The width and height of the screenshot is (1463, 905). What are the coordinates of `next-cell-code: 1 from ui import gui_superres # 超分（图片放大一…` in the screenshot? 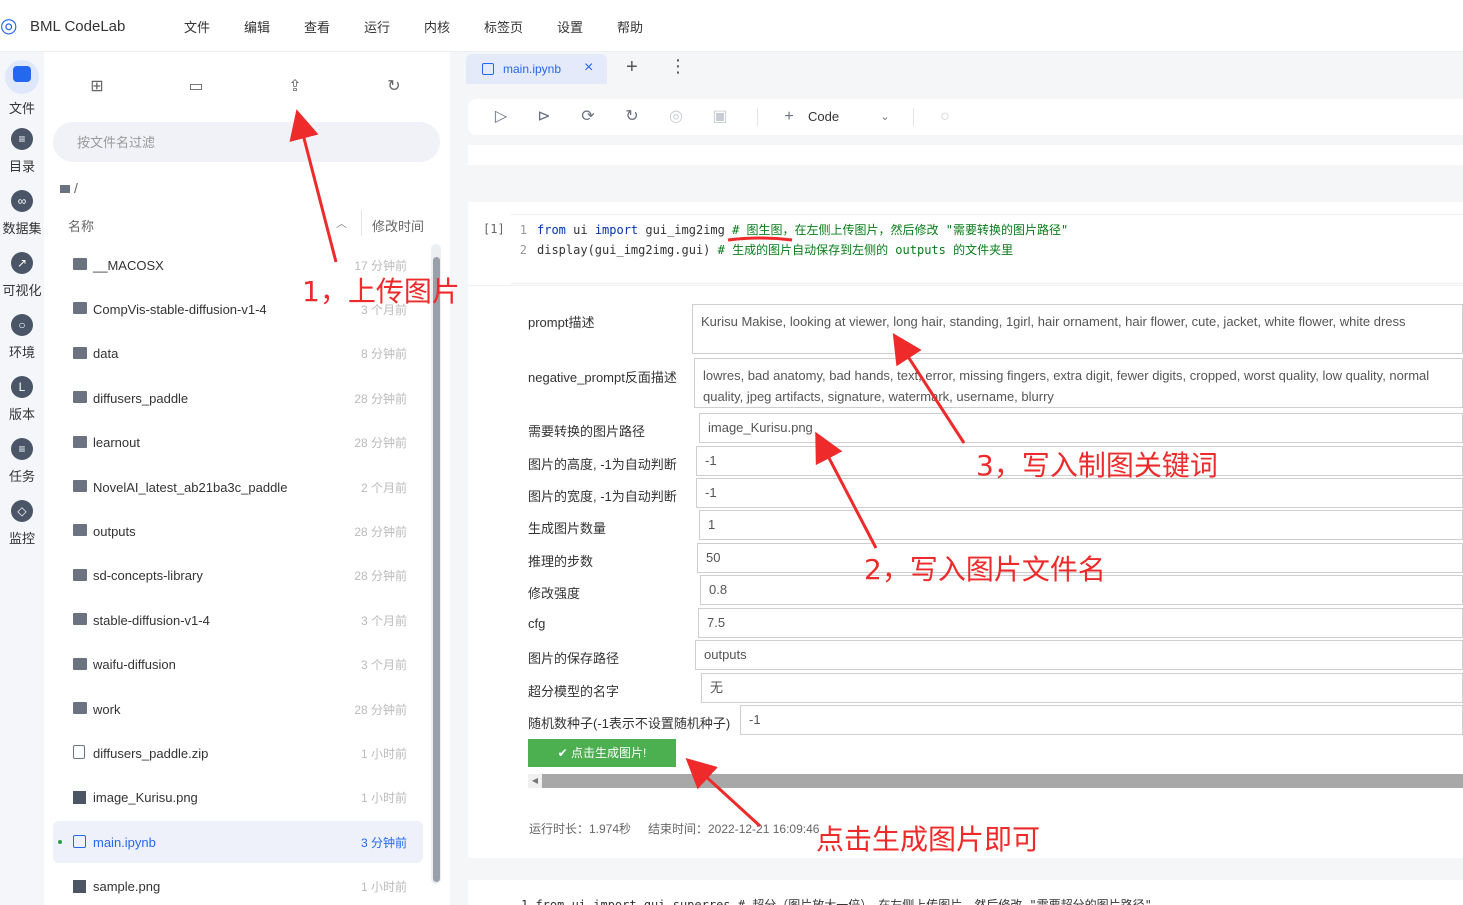 It's located at (836, 901).